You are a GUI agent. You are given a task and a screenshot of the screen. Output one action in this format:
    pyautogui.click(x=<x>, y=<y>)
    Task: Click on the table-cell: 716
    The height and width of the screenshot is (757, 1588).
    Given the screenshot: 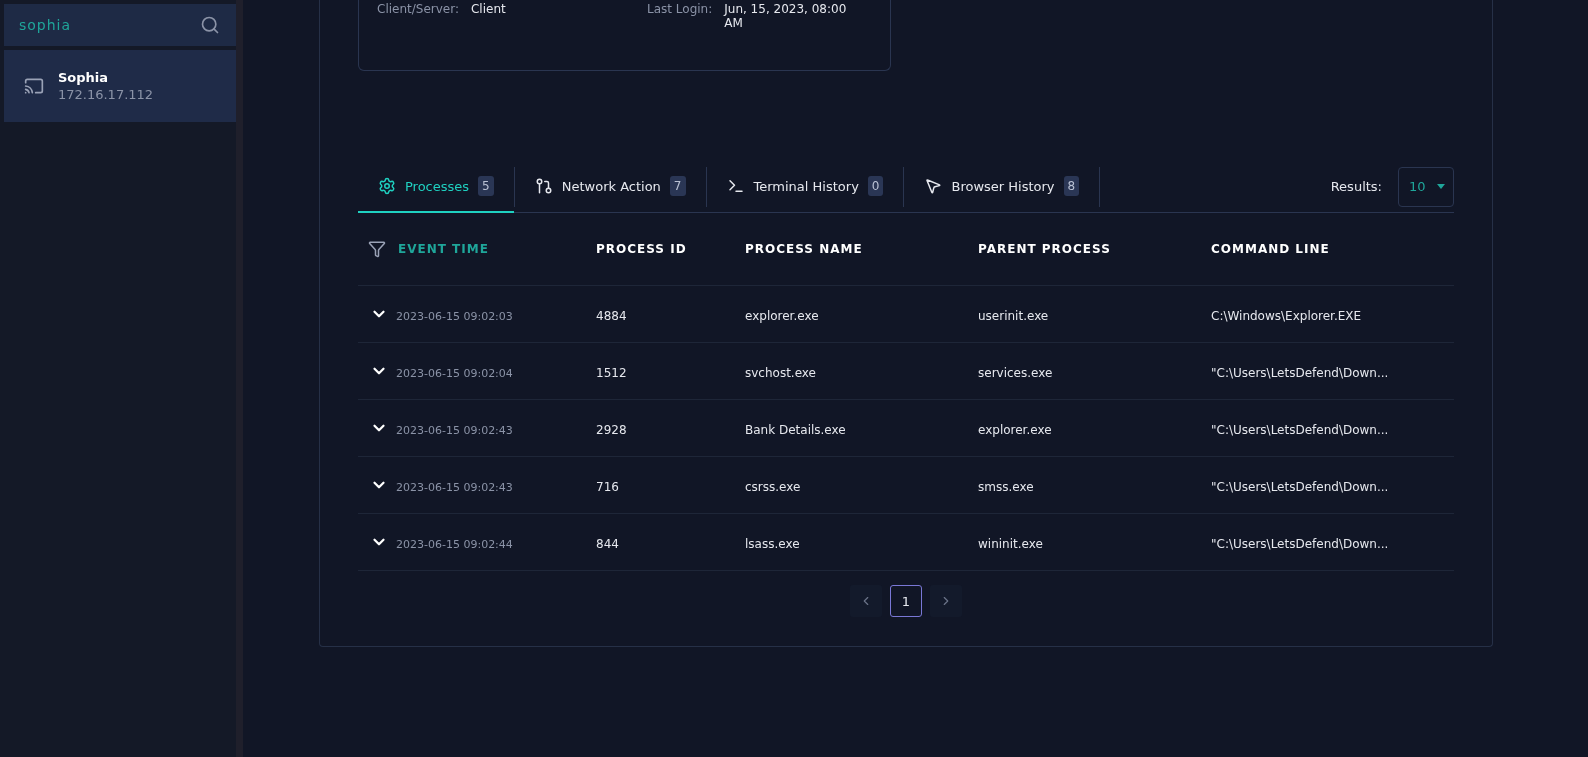 What is the action you would take?
    pyautogui.click(x=607, y=486)
    